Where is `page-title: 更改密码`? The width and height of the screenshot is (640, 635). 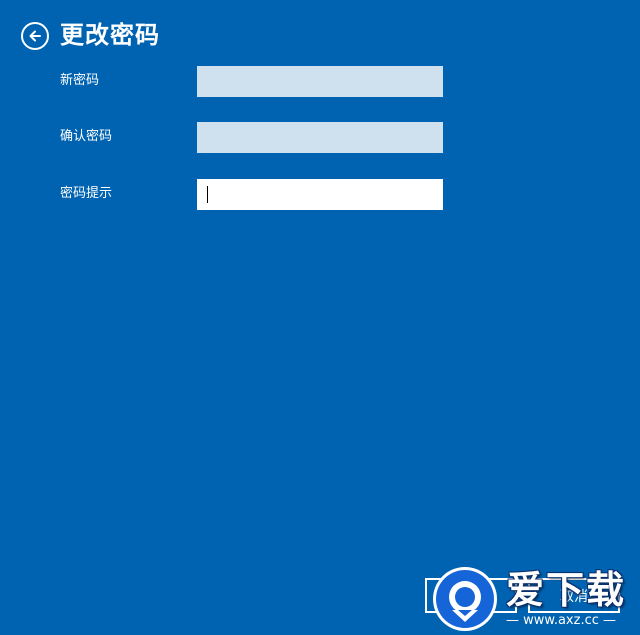
page-title: 更改密码 is located at coordinates (110, 35).